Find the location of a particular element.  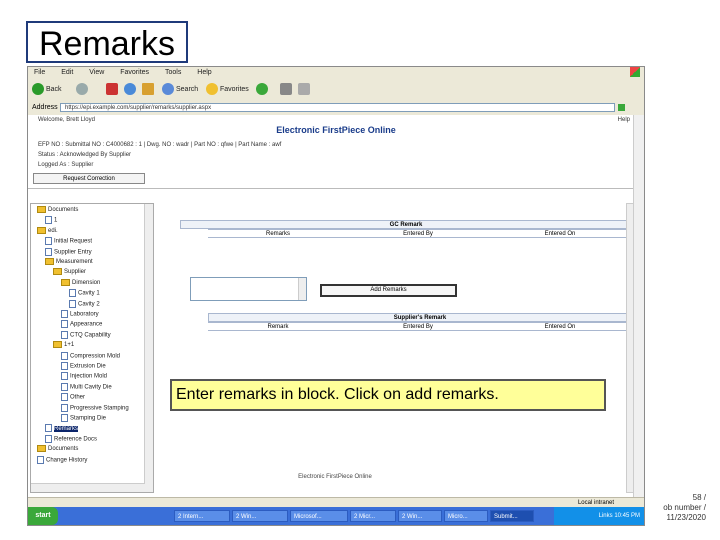

tree-item: 1+1 is located at coordinates (63, 345).